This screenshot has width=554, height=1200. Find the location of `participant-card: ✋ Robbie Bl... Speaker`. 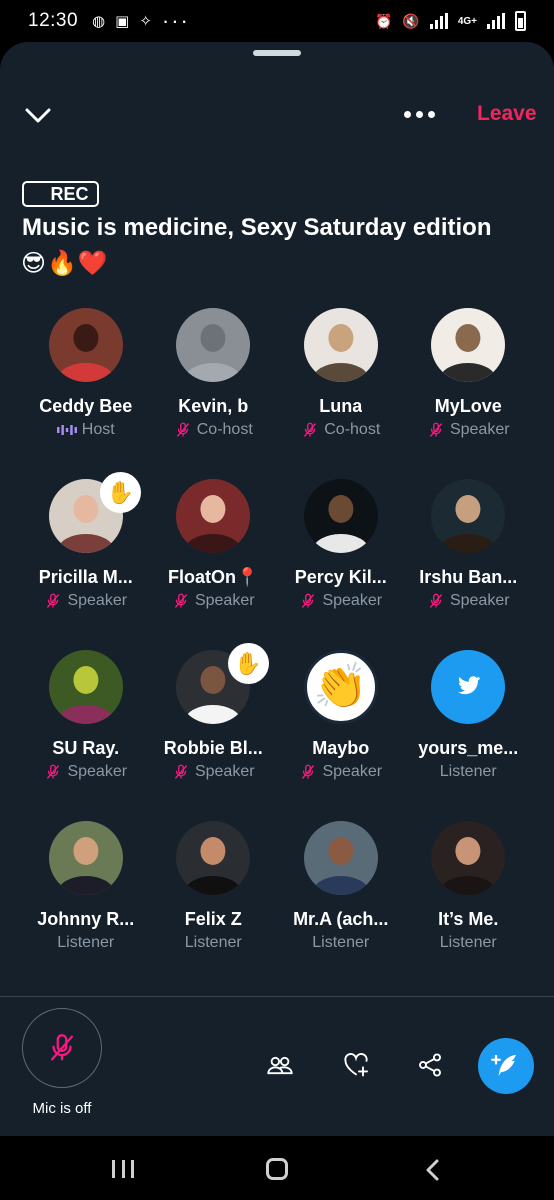

participant-card: ✋ Robbie Bl... Speaker is located at coordinates (214, 731).